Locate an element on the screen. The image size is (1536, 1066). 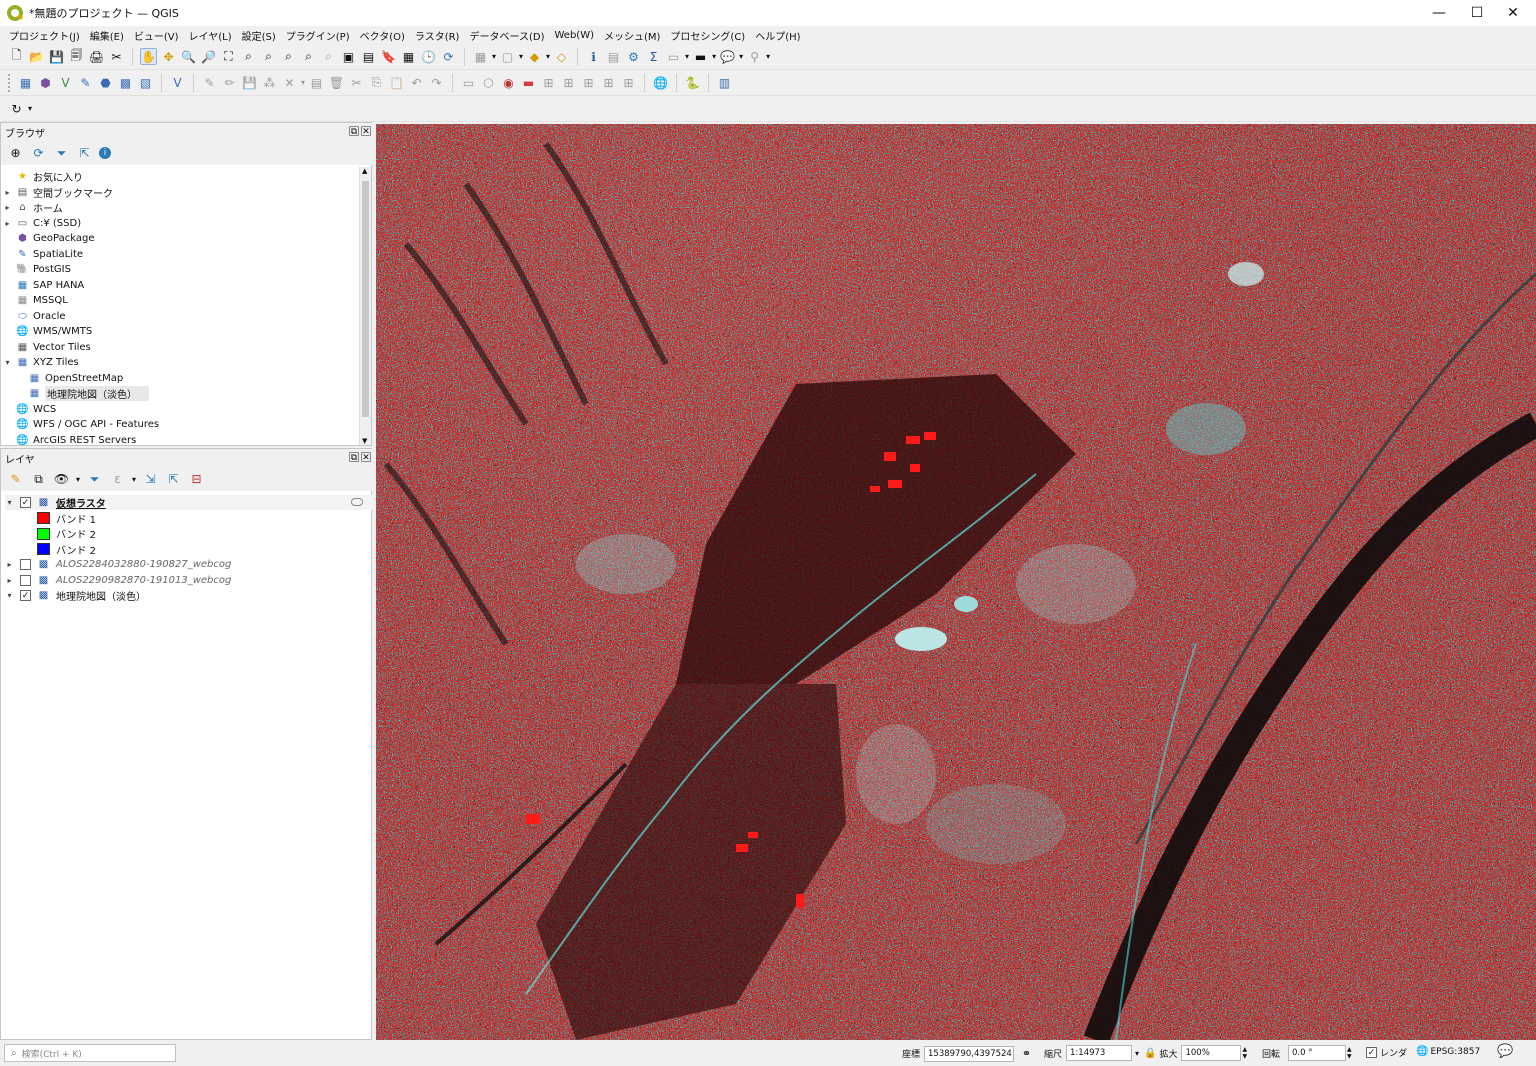
new-virtual-layer-icon: ⬣ is located at coordinates (105, 82).